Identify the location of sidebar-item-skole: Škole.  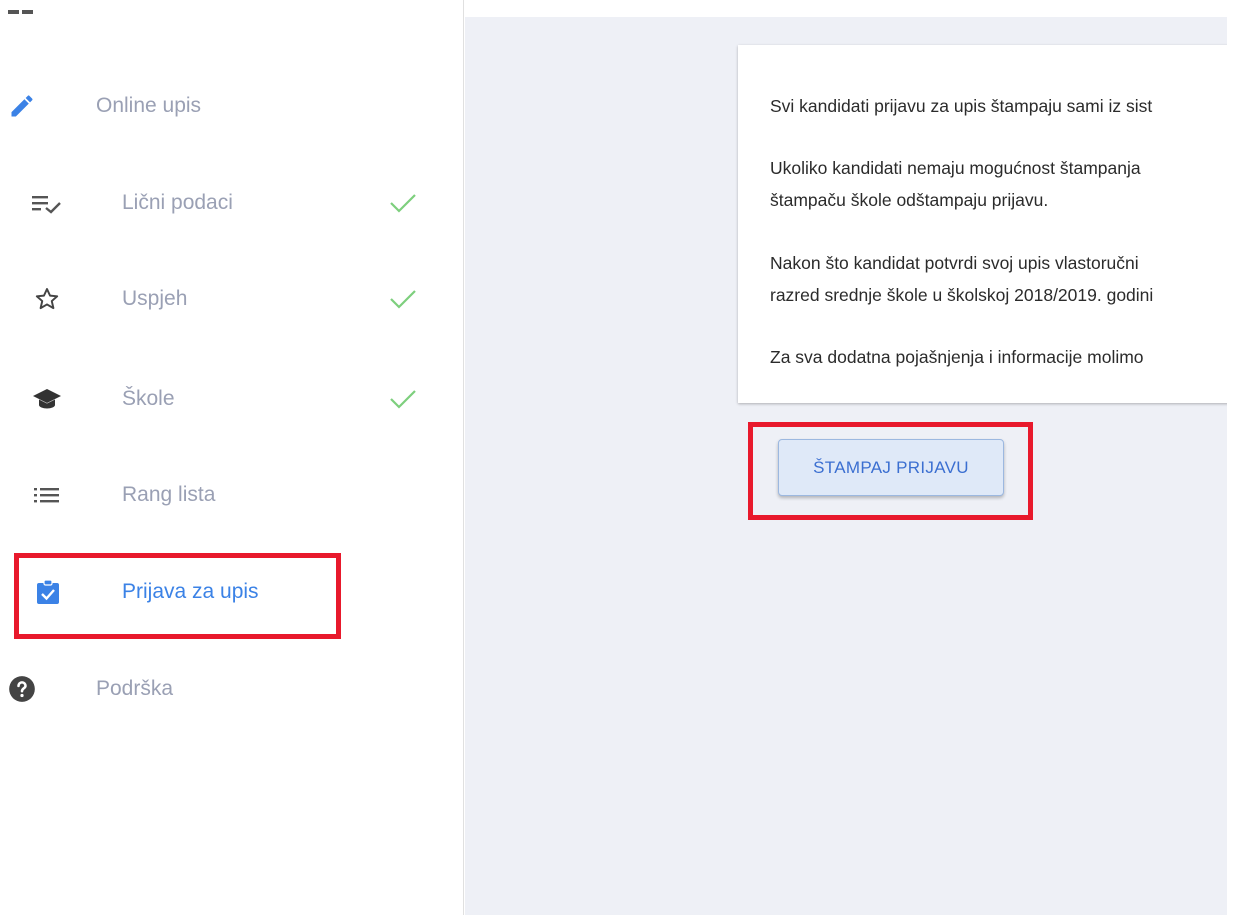
(232, 399).